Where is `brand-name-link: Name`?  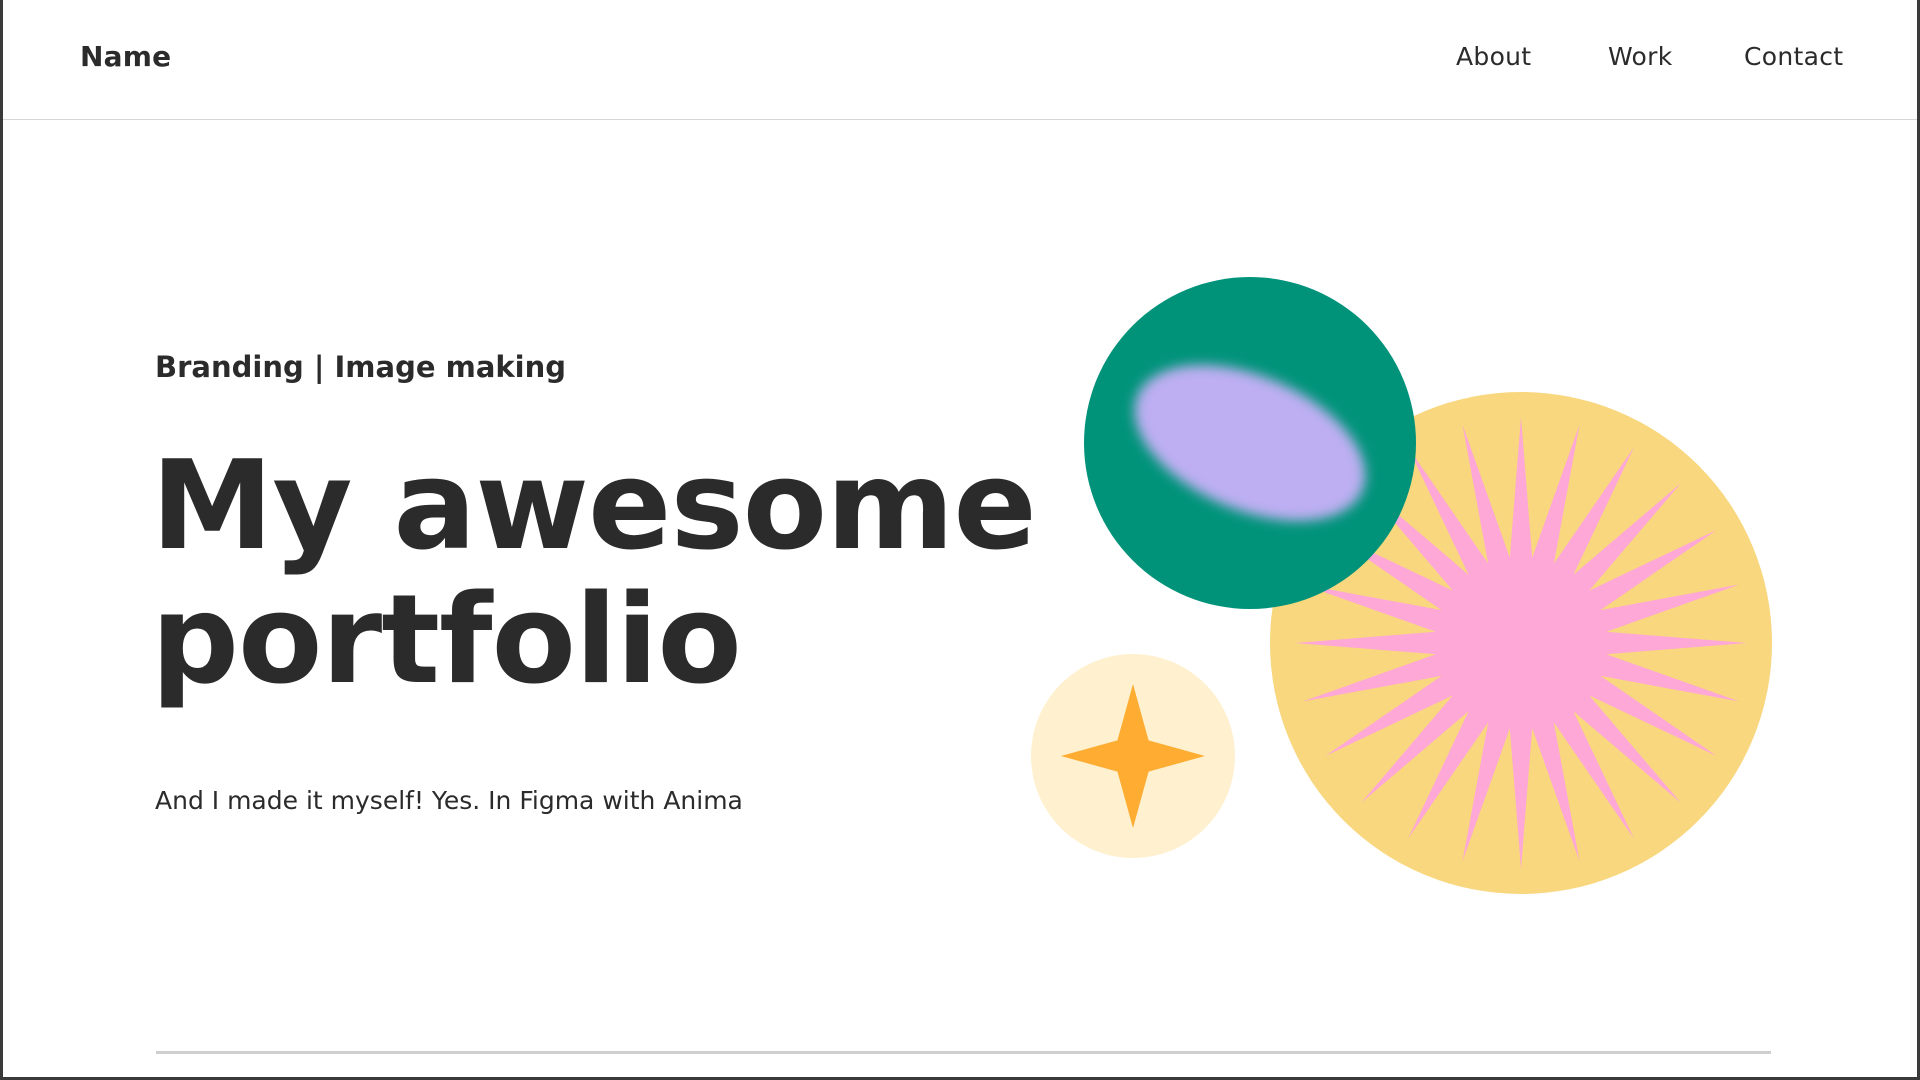 brand-name-link: Name is located at coordinates (125, 56).